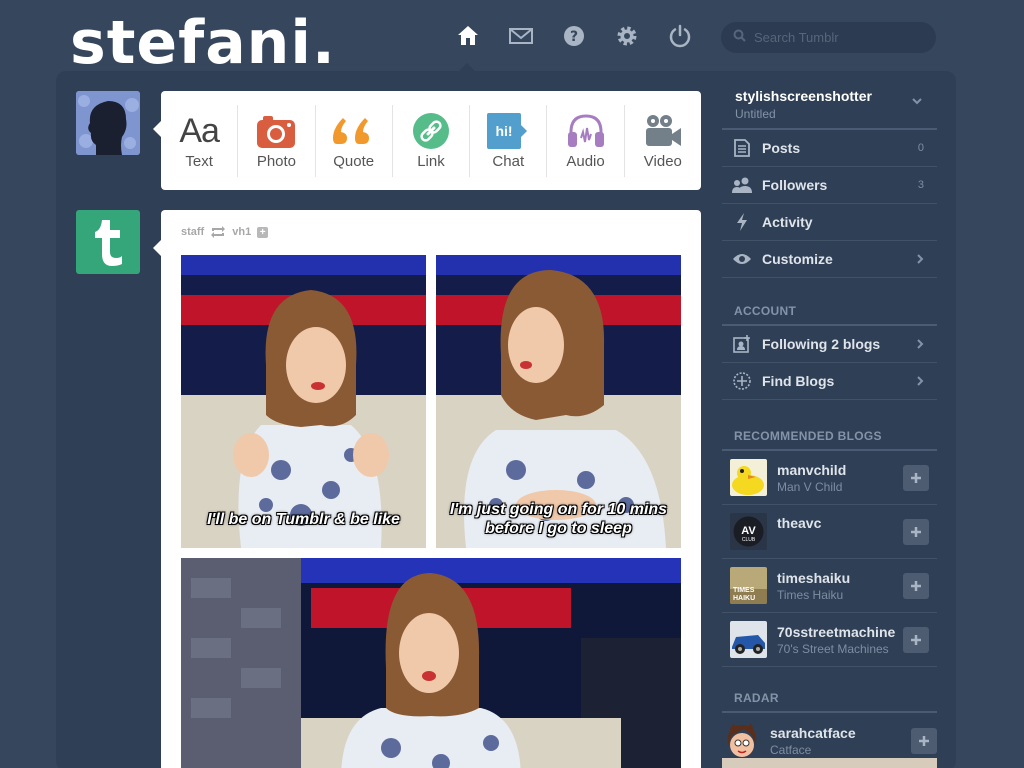 The width and height of the screenshot is (1024, 768). What do you see at coordinates (836, 631) in the screenshot?
I see `blog-name: 70sstreetmachine` at bounding box center [836, 631].